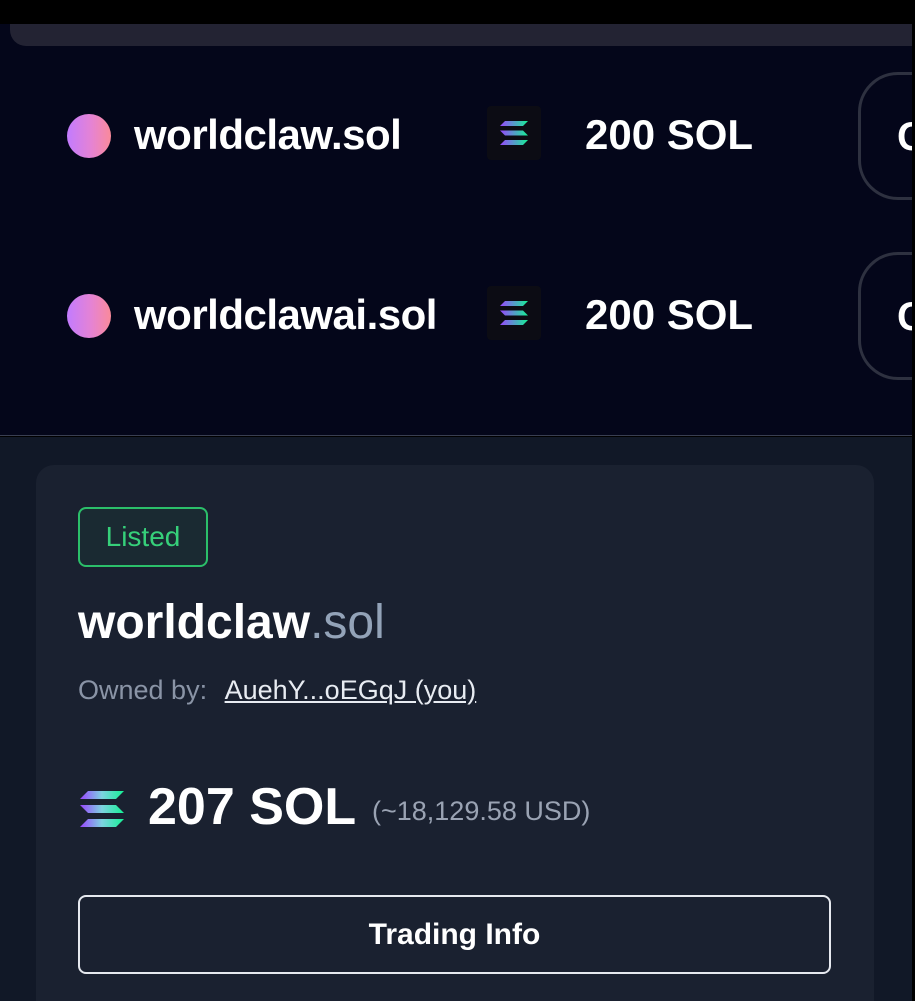  What do you see at coordinates (268, 135) in the screenshot?
I see `listing-domain: worldclaw.sol` at bounding box center [268, 135].